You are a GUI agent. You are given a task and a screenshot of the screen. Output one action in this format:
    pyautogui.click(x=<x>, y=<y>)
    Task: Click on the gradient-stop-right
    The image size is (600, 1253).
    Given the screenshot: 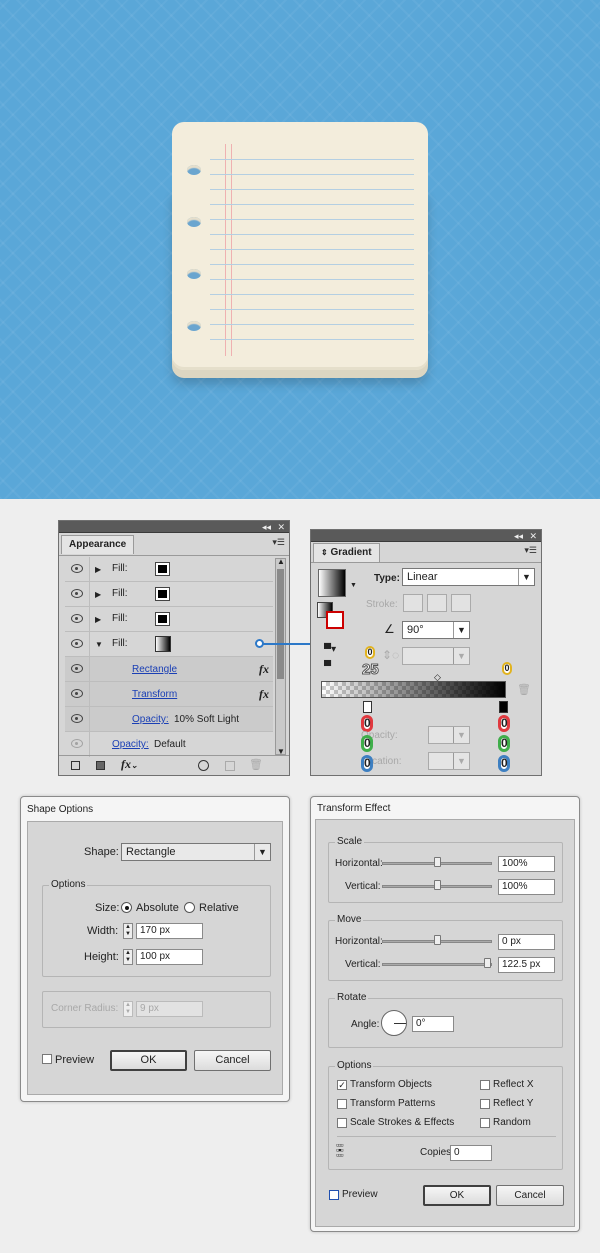 What is the action you would take?
    pyautogui.click(x=503, y=707)
    